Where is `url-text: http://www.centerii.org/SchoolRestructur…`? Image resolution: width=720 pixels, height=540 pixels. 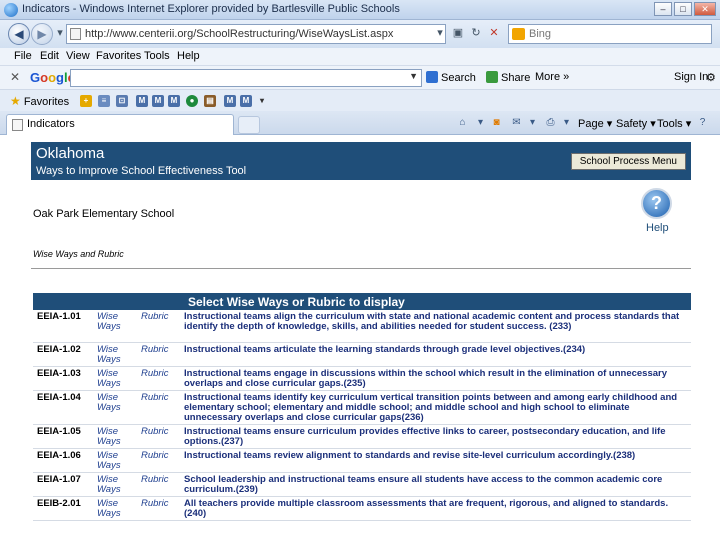 url-text: http://www.centerii.org/SchoolRestructur… is located at coordinates (239, 34).